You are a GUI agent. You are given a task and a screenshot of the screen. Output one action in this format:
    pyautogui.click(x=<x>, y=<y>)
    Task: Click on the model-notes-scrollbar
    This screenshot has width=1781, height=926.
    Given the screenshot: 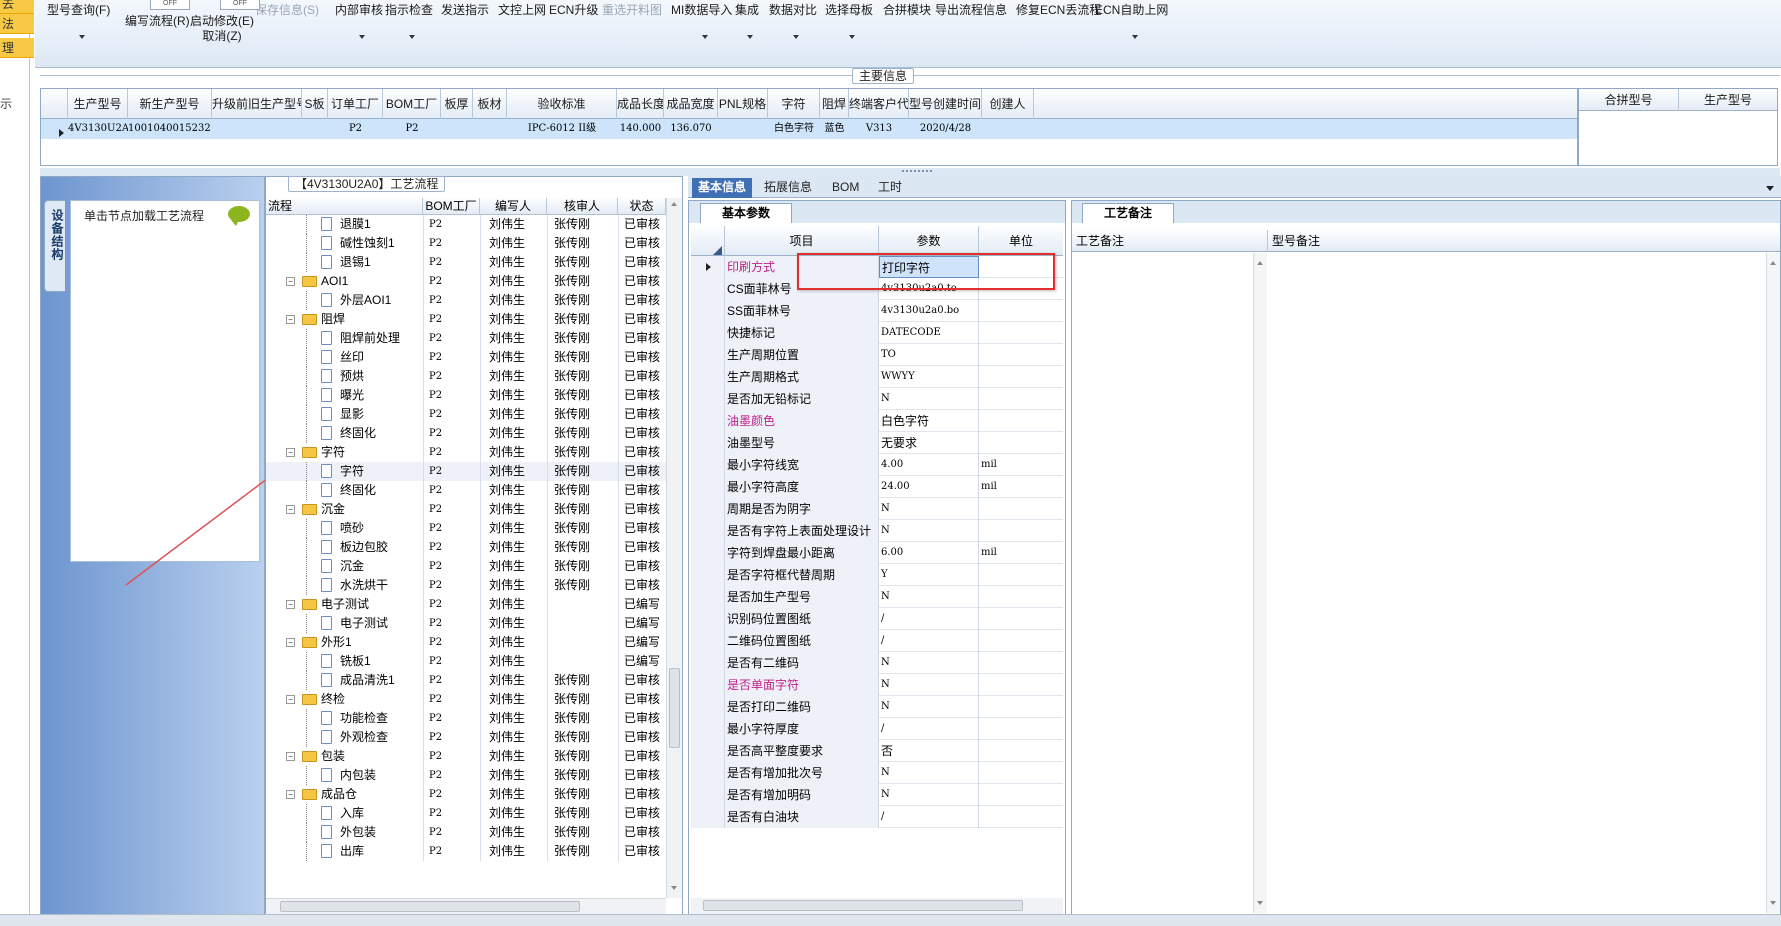 What is the action you would take?
    pyautogui.click(x=1773, y=583)
    